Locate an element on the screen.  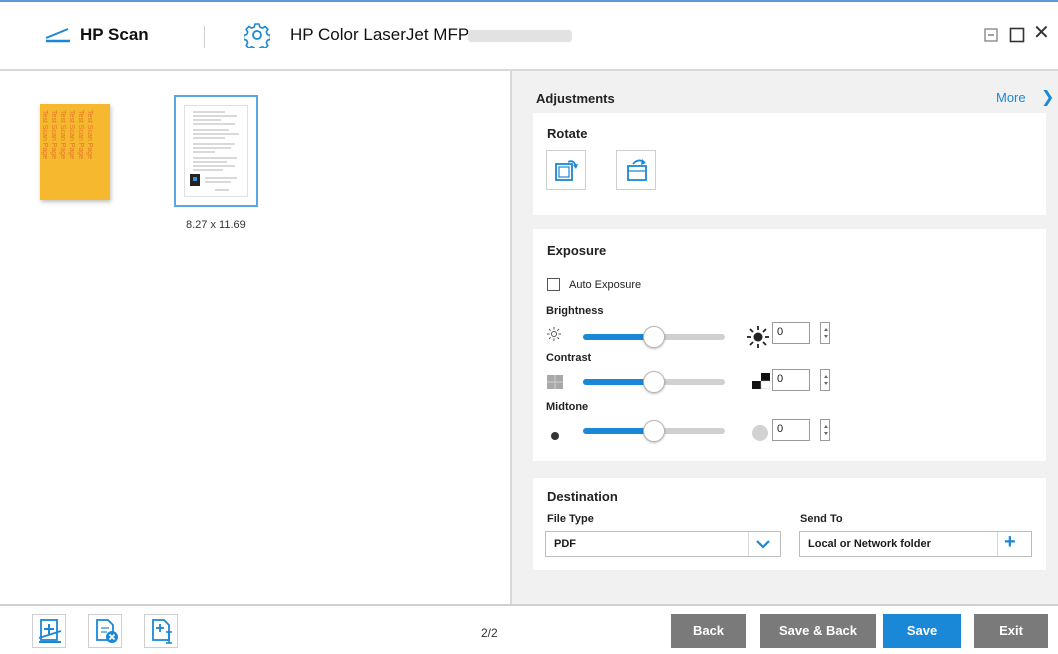
send-to-label: Send To is located at coordinates (821, 519).